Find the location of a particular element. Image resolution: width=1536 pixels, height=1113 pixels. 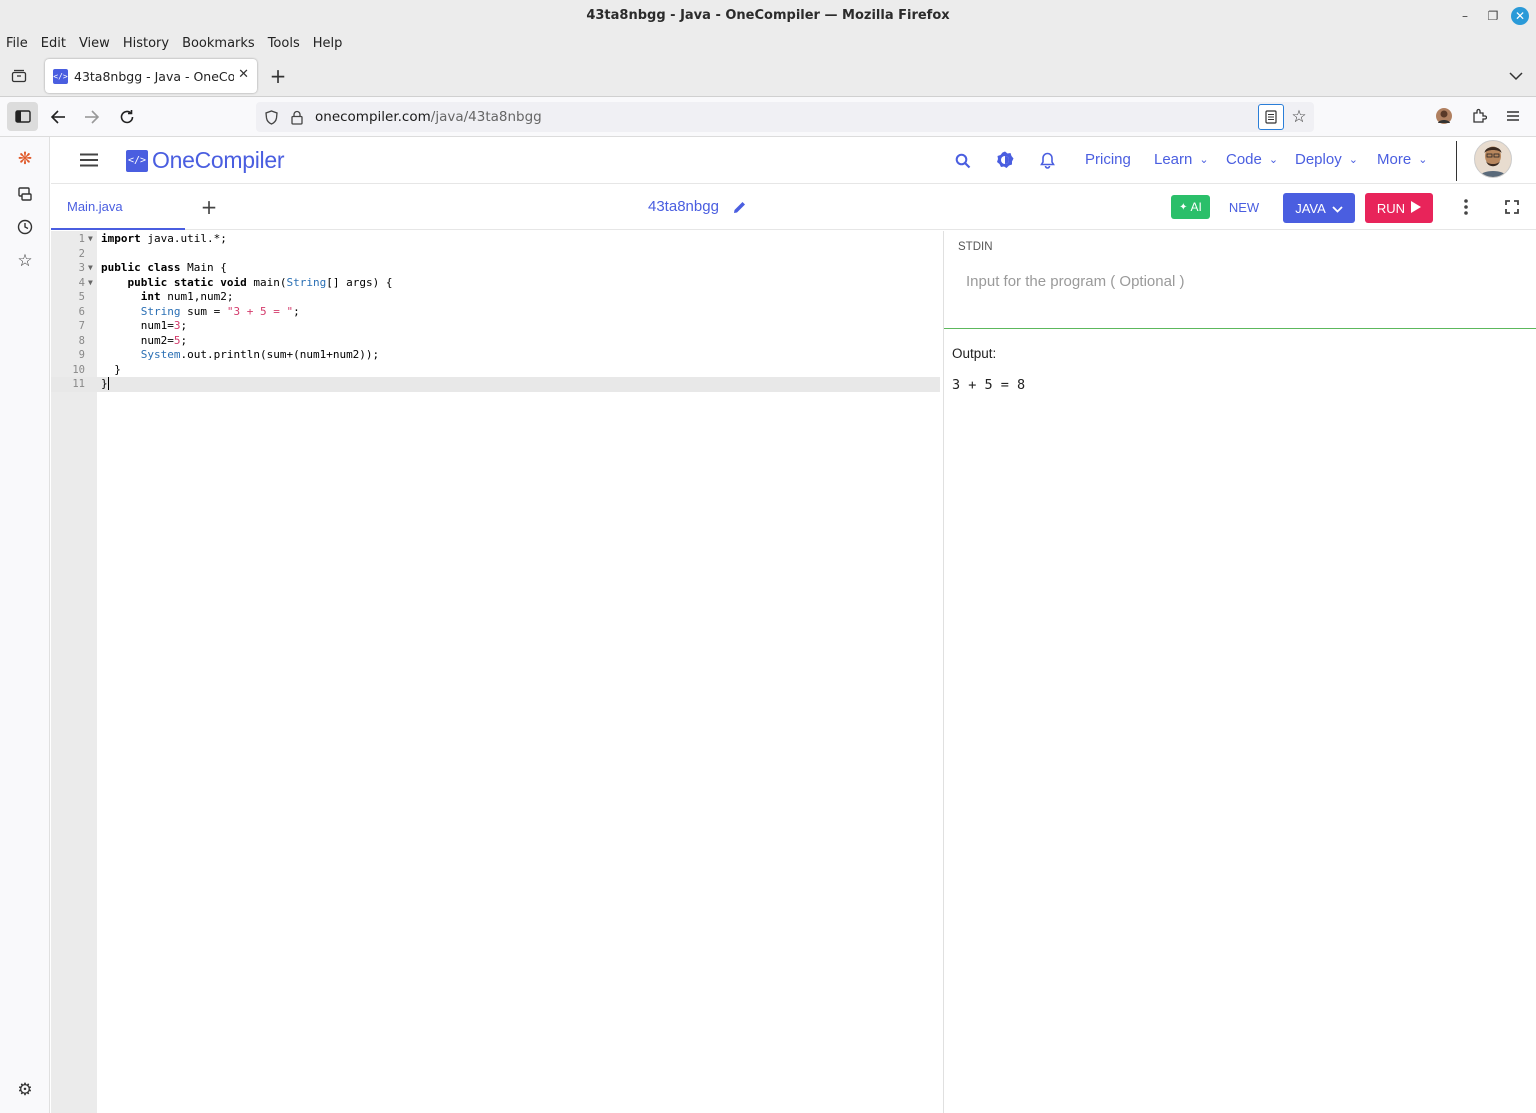

restore-icon: ❐ is located at coordinates (1493, 16).